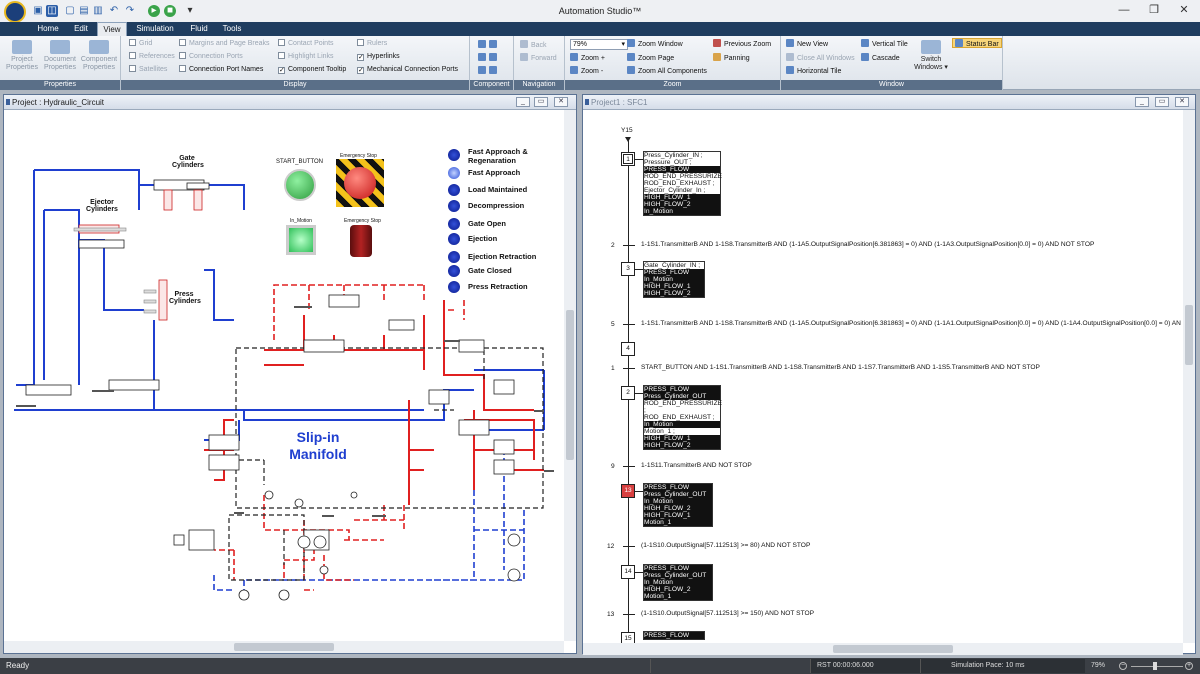  I want to click on component-rotate-icon, so click(489, 58).